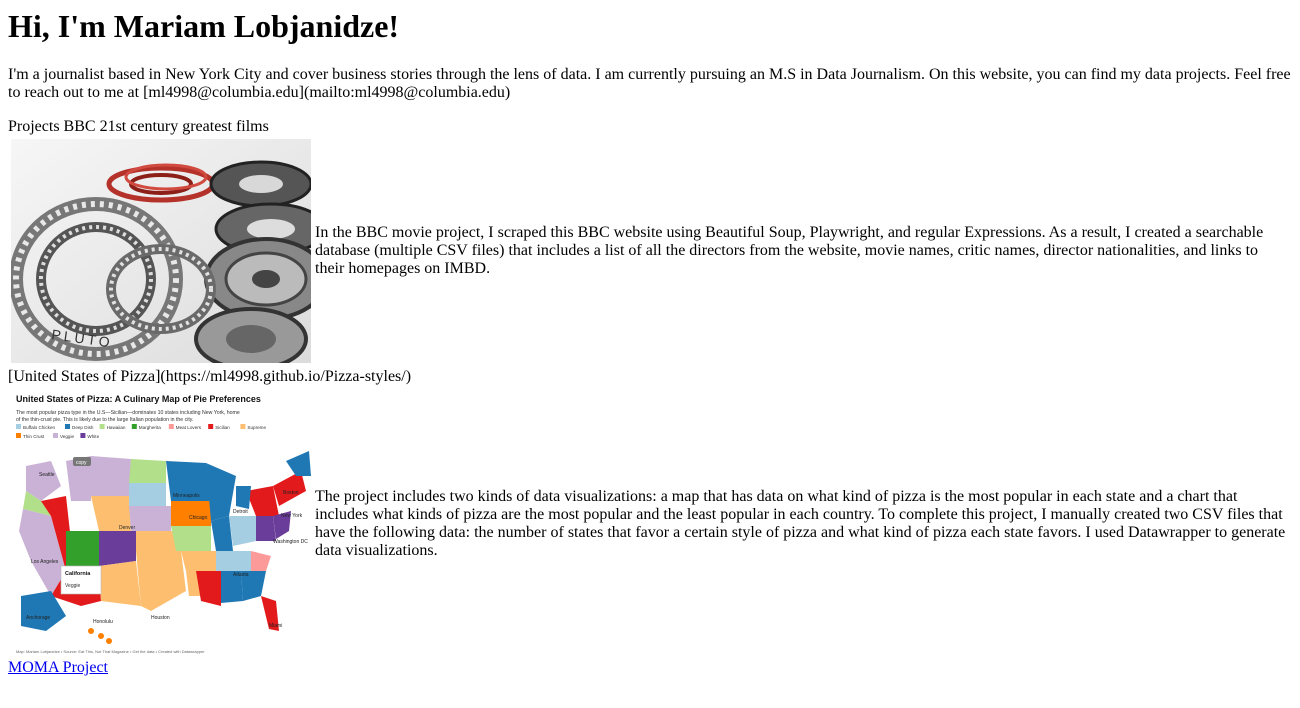  Describe the element at coordinates (240, 512) in the screenshot. I see `city-label: Detroit` at that location.